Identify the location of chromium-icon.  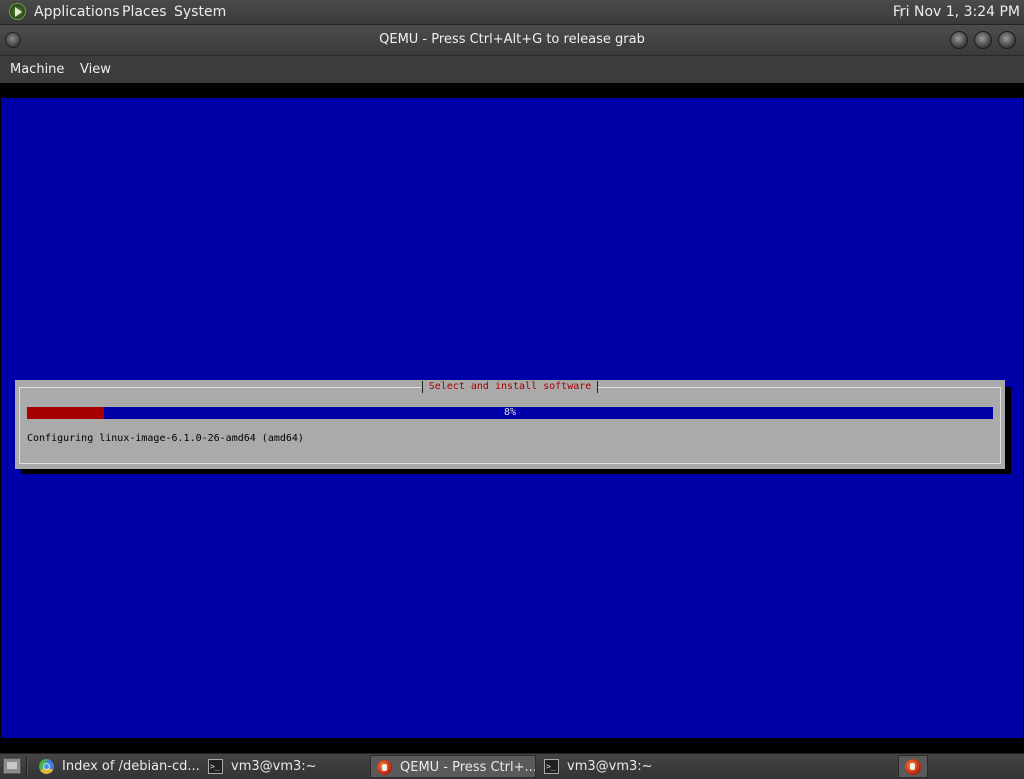
(46, 766).